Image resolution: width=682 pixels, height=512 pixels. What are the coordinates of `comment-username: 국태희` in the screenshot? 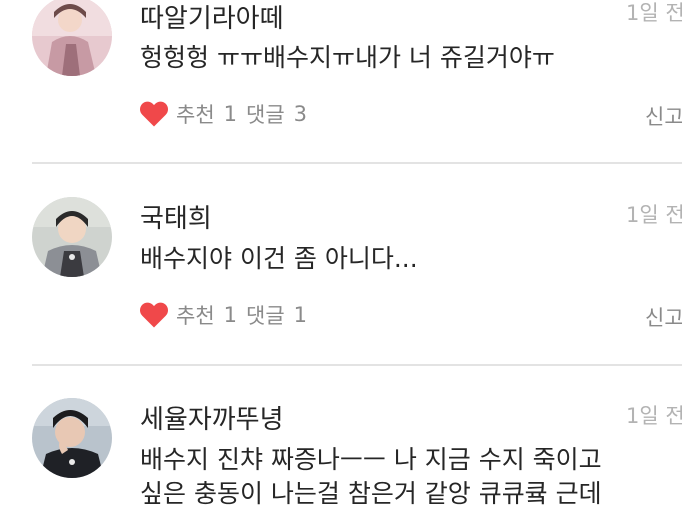 It's located at (176, 216).